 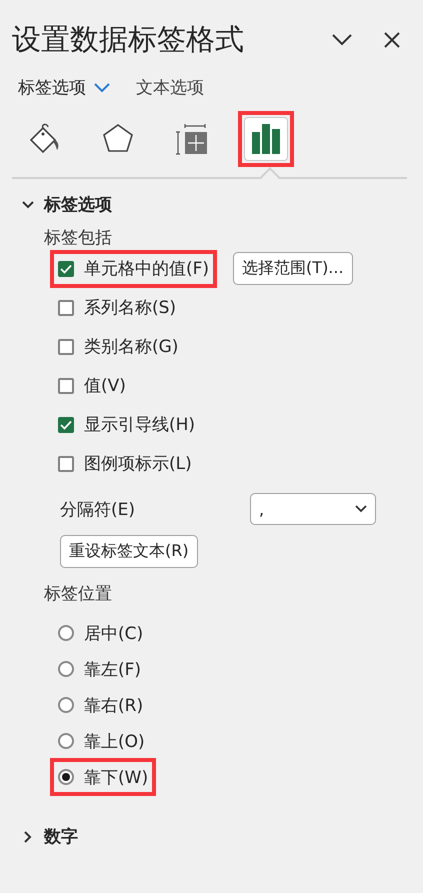 I want to click on paint-bucket-icon, so click(x=44, y=139).